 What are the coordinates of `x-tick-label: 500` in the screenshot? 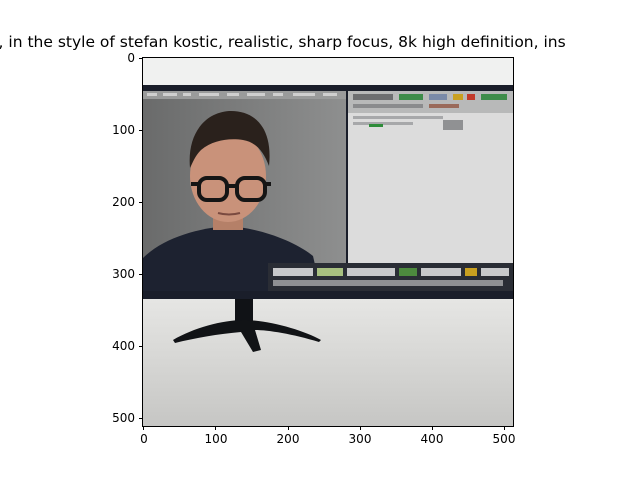 It's located at (504, 439).